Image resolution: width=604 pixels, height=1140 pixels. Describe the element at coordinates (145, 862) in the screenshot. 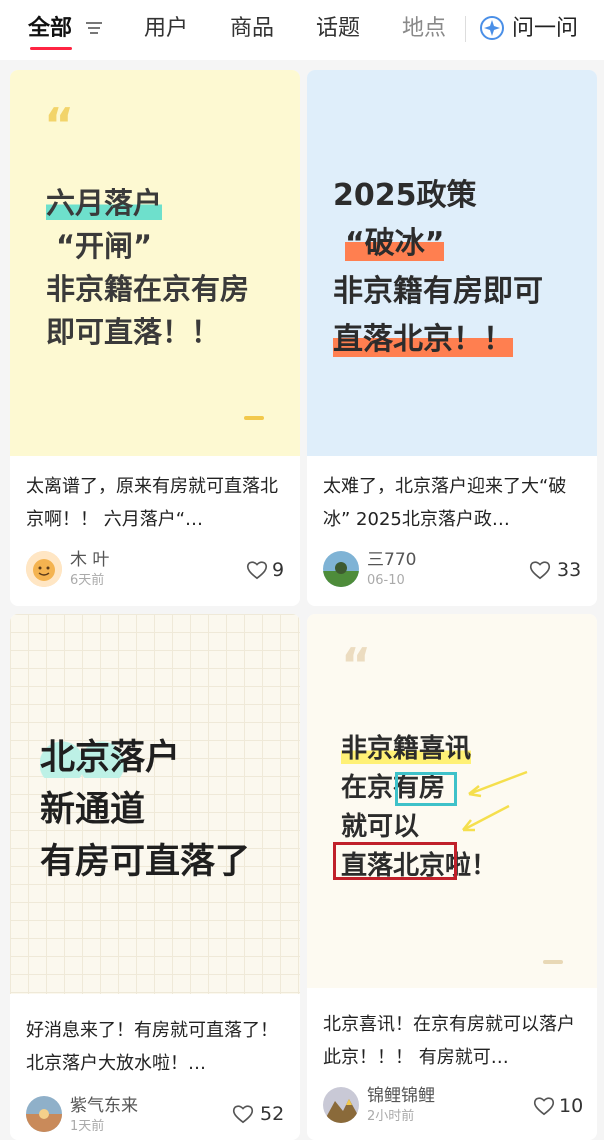

I see `cover-line: 有房可直落了` at that location.